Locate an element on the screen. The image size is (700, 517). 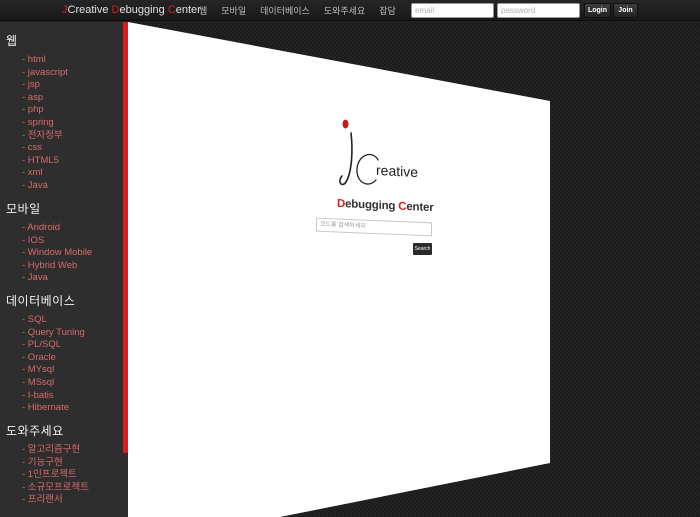
search-button: Search is located at coordinates (422, 249).